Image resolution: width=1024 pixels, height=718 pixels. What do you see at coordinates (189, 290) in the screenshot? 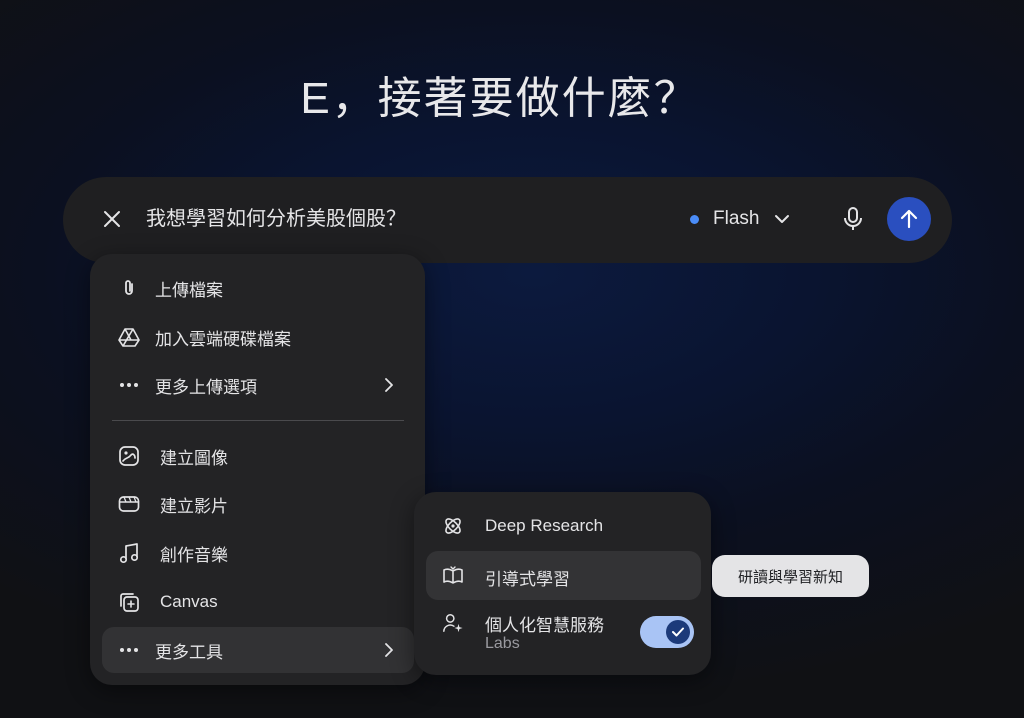
I see `menu-item-label: 上傳檔案` at bounding box center [189, 290].